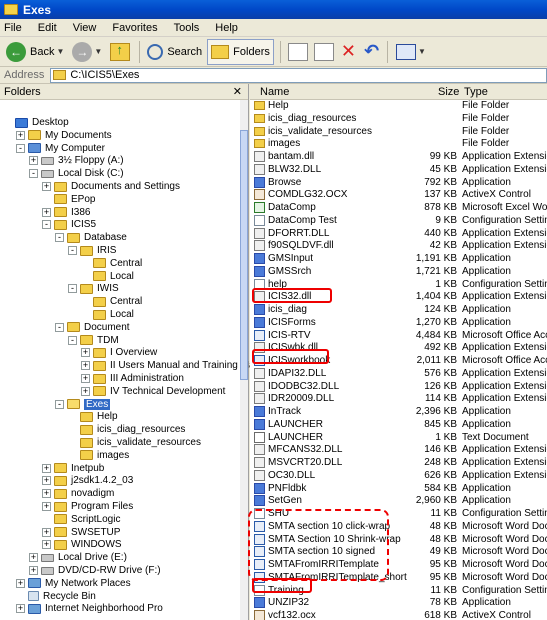  What do you see at coordinates (187, 28) in the screenshot?
I see `menu-tools: Tools` at bounding box center [187, 28].